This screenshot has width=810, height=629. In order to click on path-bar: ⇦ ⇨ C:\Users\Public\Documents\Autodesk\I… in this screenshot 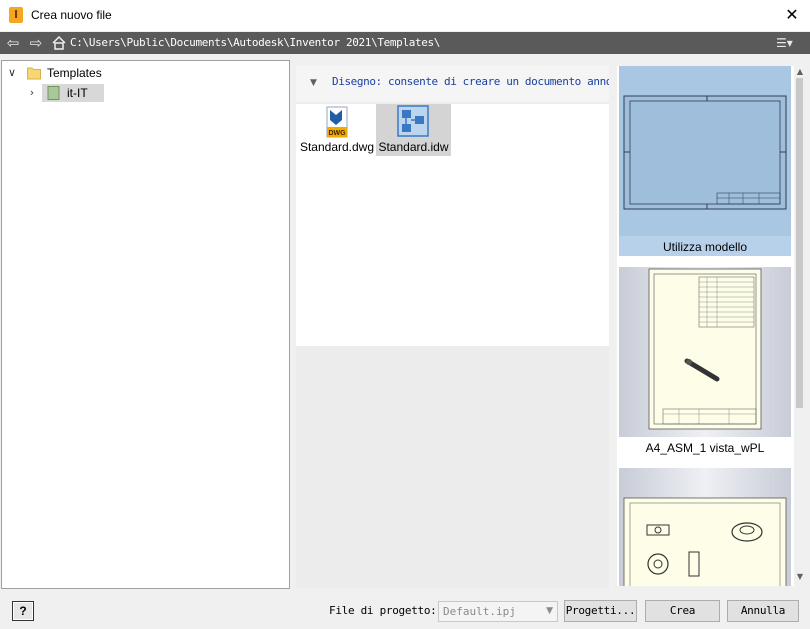, I will do `click(405, 43)`.